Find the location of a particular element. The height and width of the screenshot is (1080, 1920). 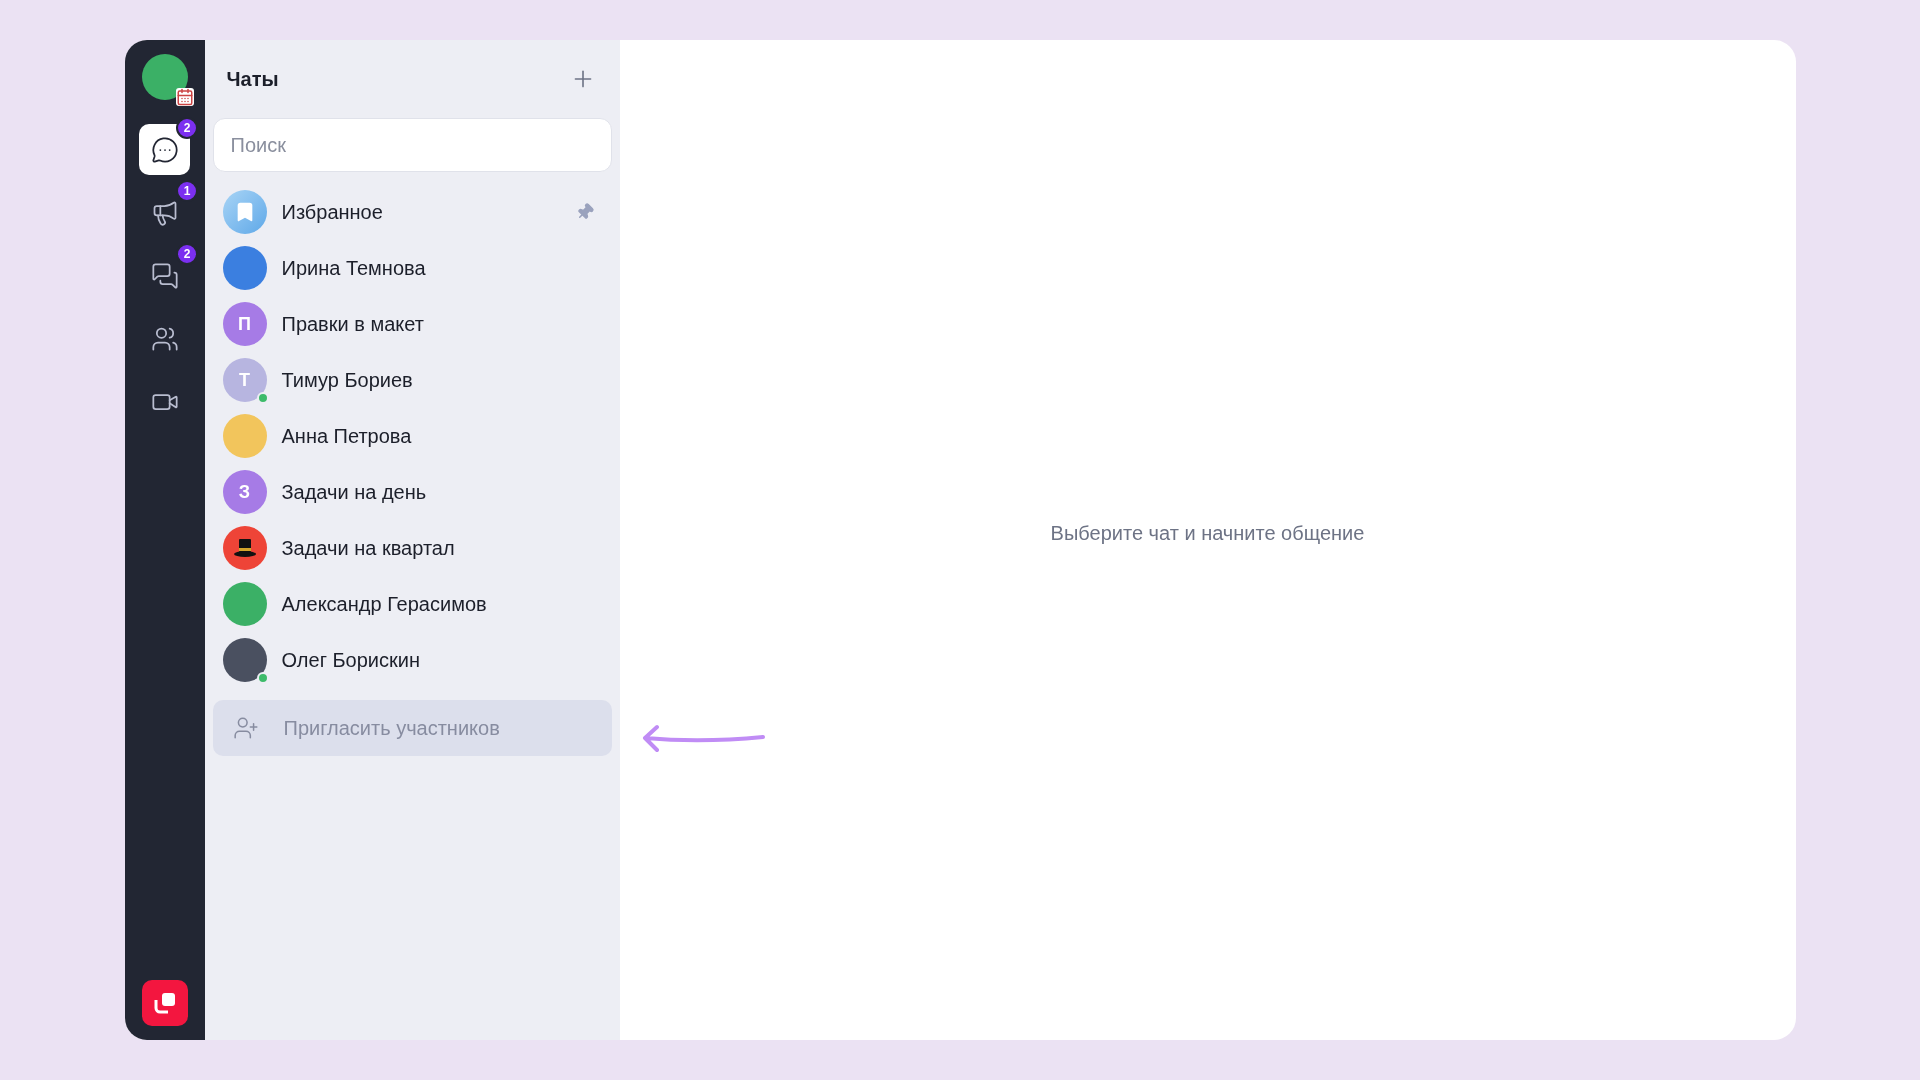

chat-list-item: П Правки в макет is located at coordinates (412, 324).